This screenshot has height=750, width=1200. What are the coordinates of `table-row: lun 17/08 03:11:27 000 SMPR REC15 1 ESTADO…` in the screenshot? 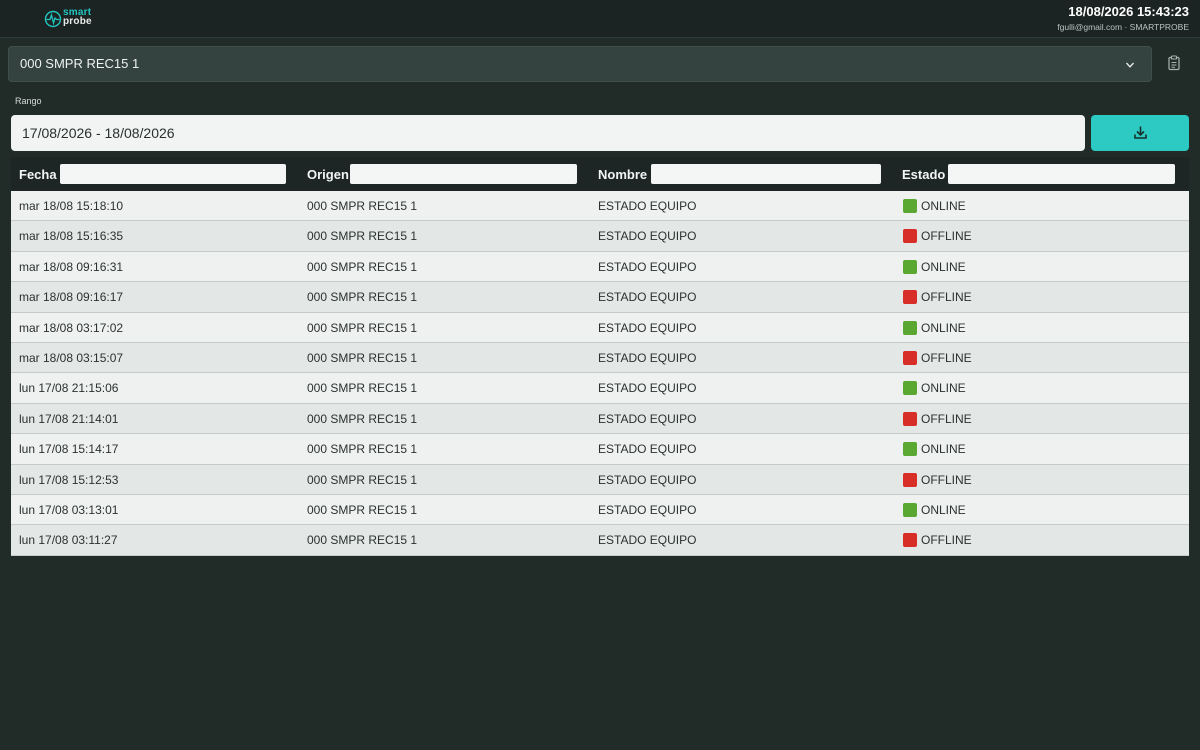 It's located at (600, 540).